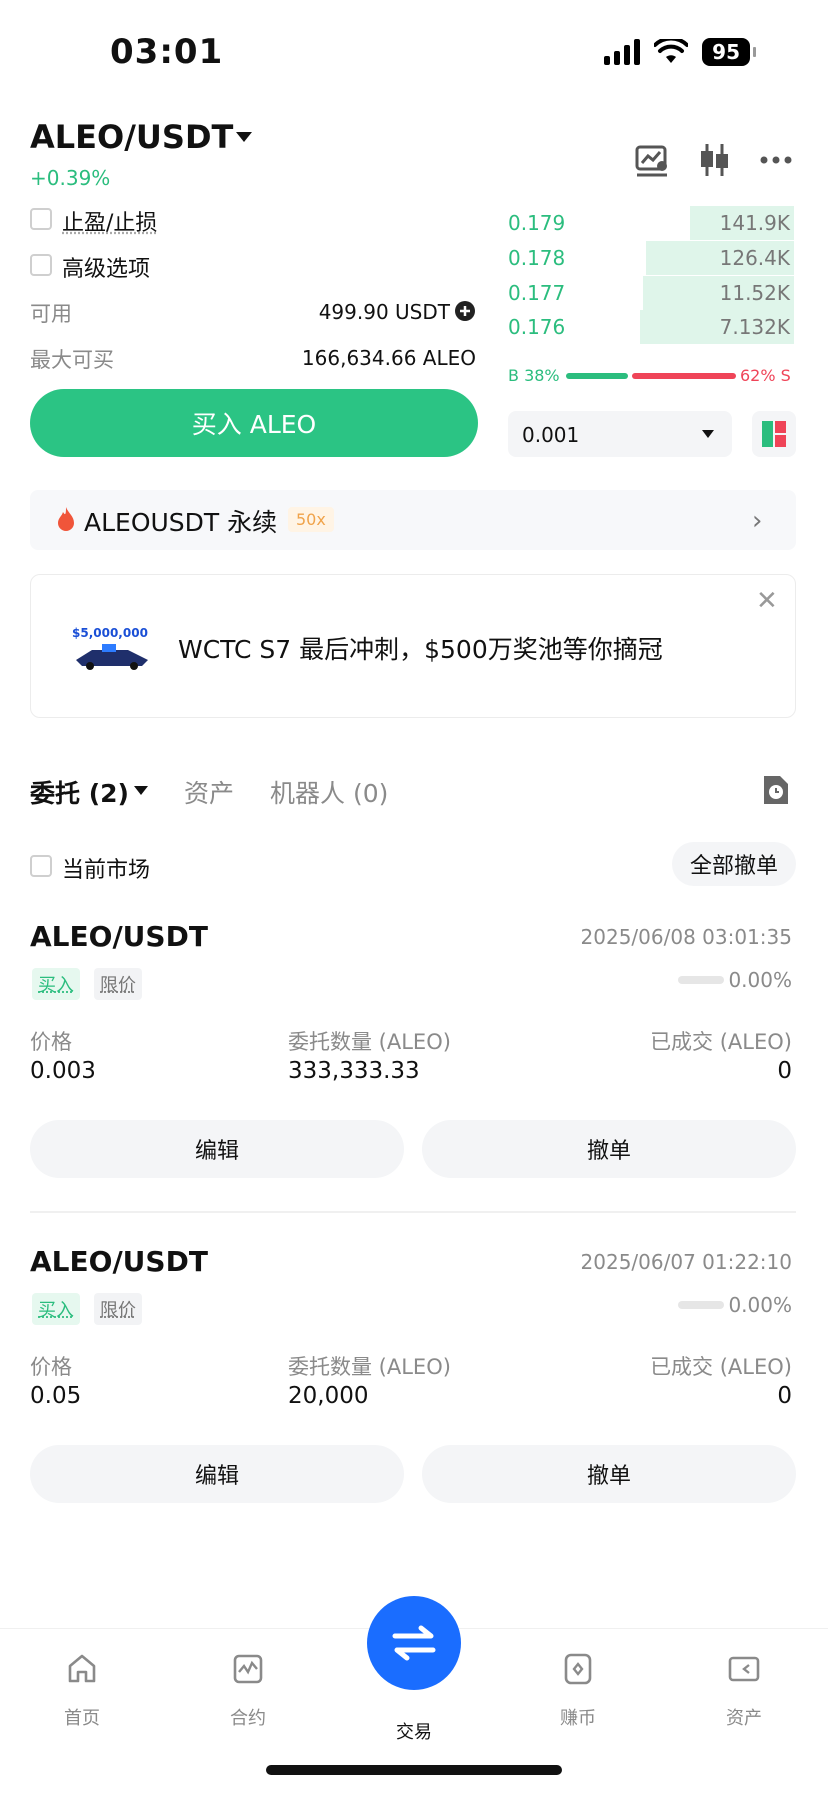  I want to click on chart-settings-icon, so click(652, 160).